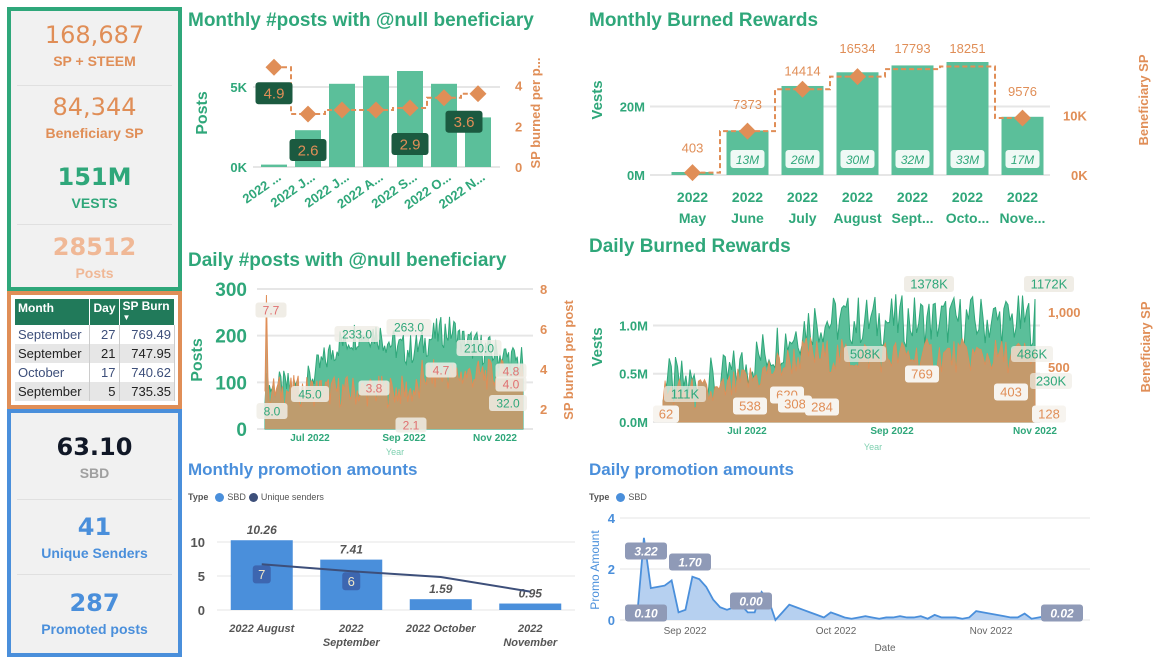 Image resolution: width=1164 pixels, height=668 pixels. I want to click on sort-desc-icon: ▼, so click(127, 317).